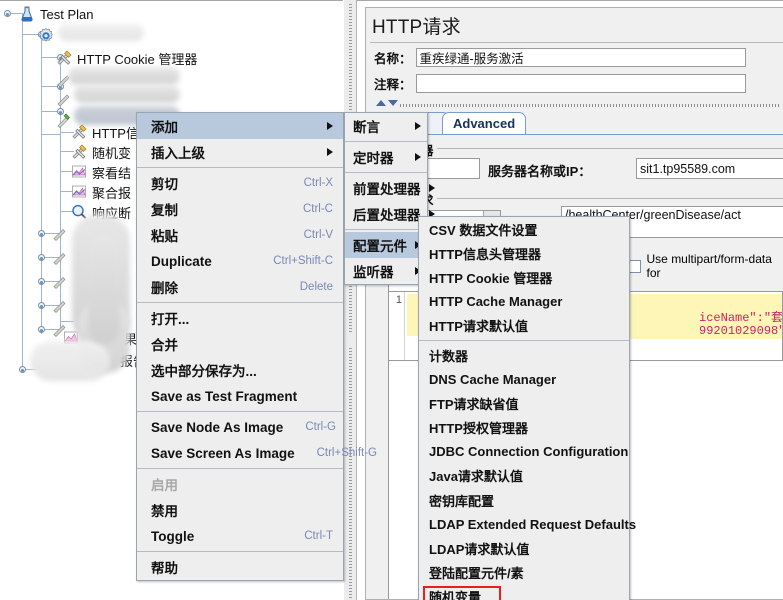 The image size is (783, 600). I want to click on config-submenu-item-15: 随机变量, so click(524, 592).